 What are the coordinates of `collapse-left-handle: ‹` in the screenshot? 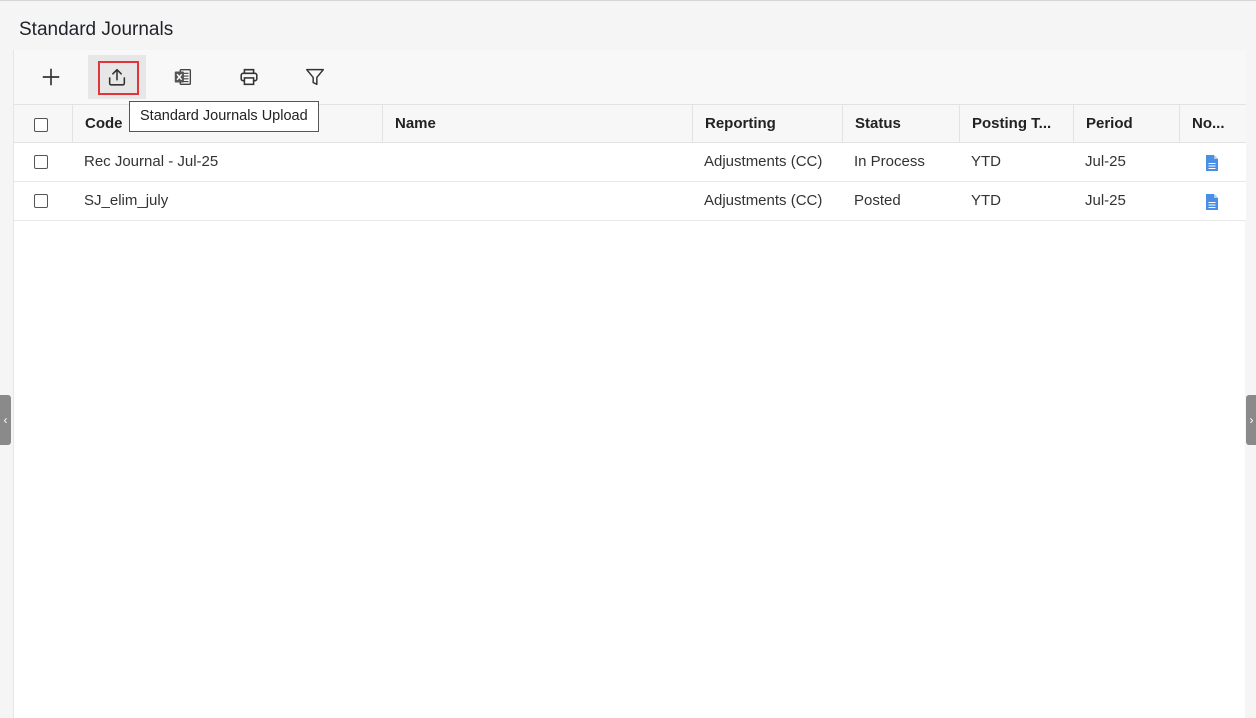 It's located at (5, 420).